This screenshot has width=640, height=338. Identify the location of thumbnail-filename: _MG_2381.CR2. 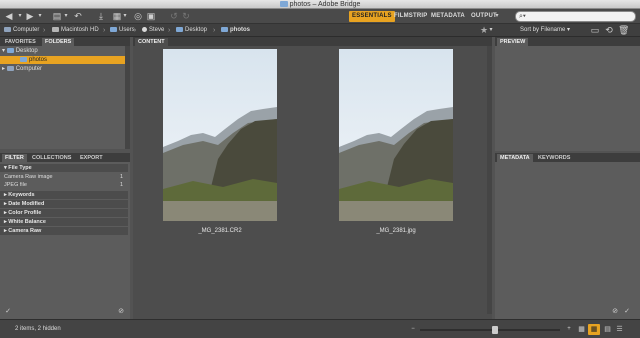
(220, 231).